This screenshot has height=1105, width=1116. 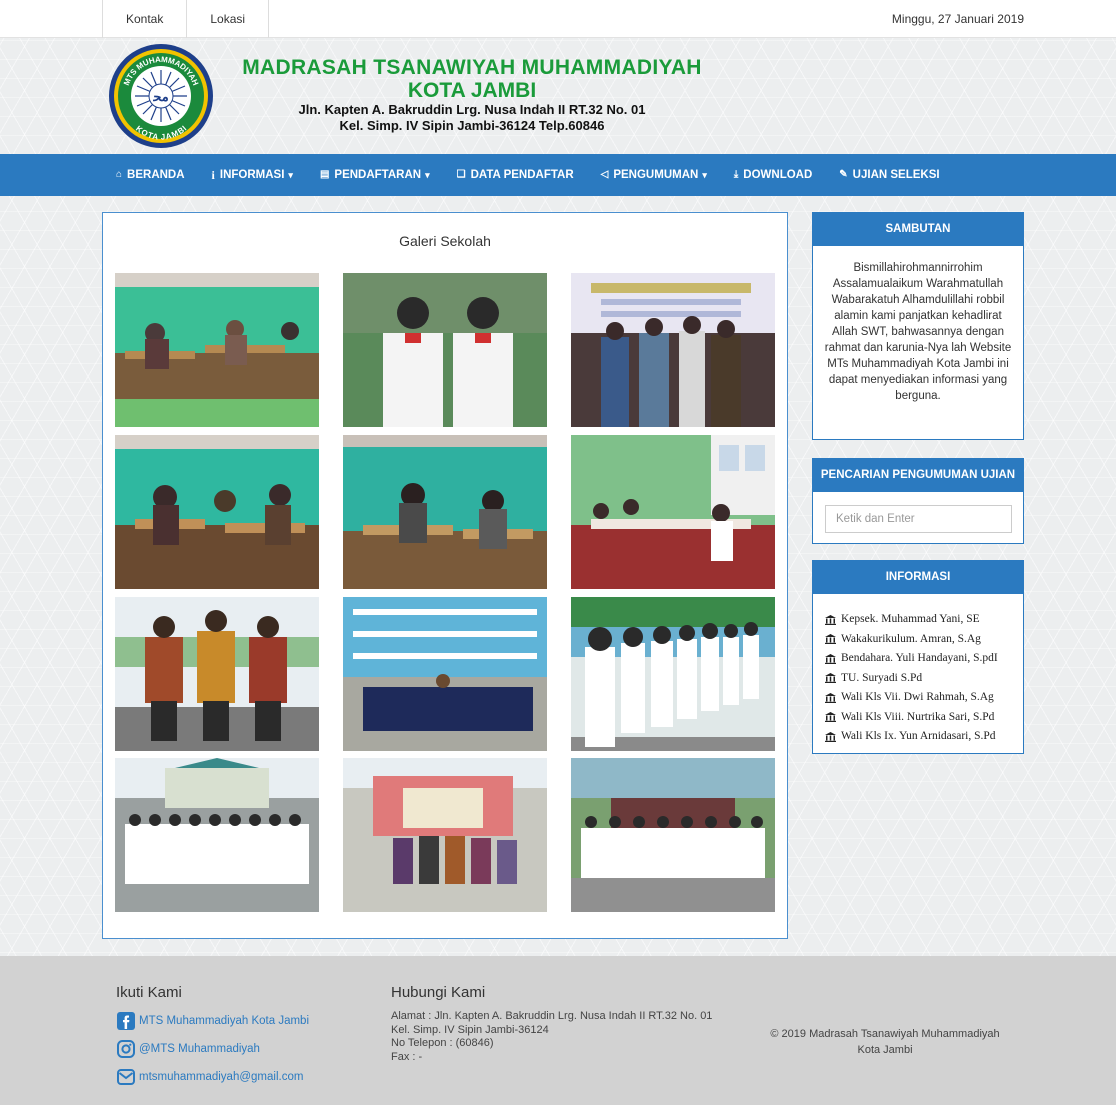 I want to click on instagram-icon, so click(x=126, y=1049).